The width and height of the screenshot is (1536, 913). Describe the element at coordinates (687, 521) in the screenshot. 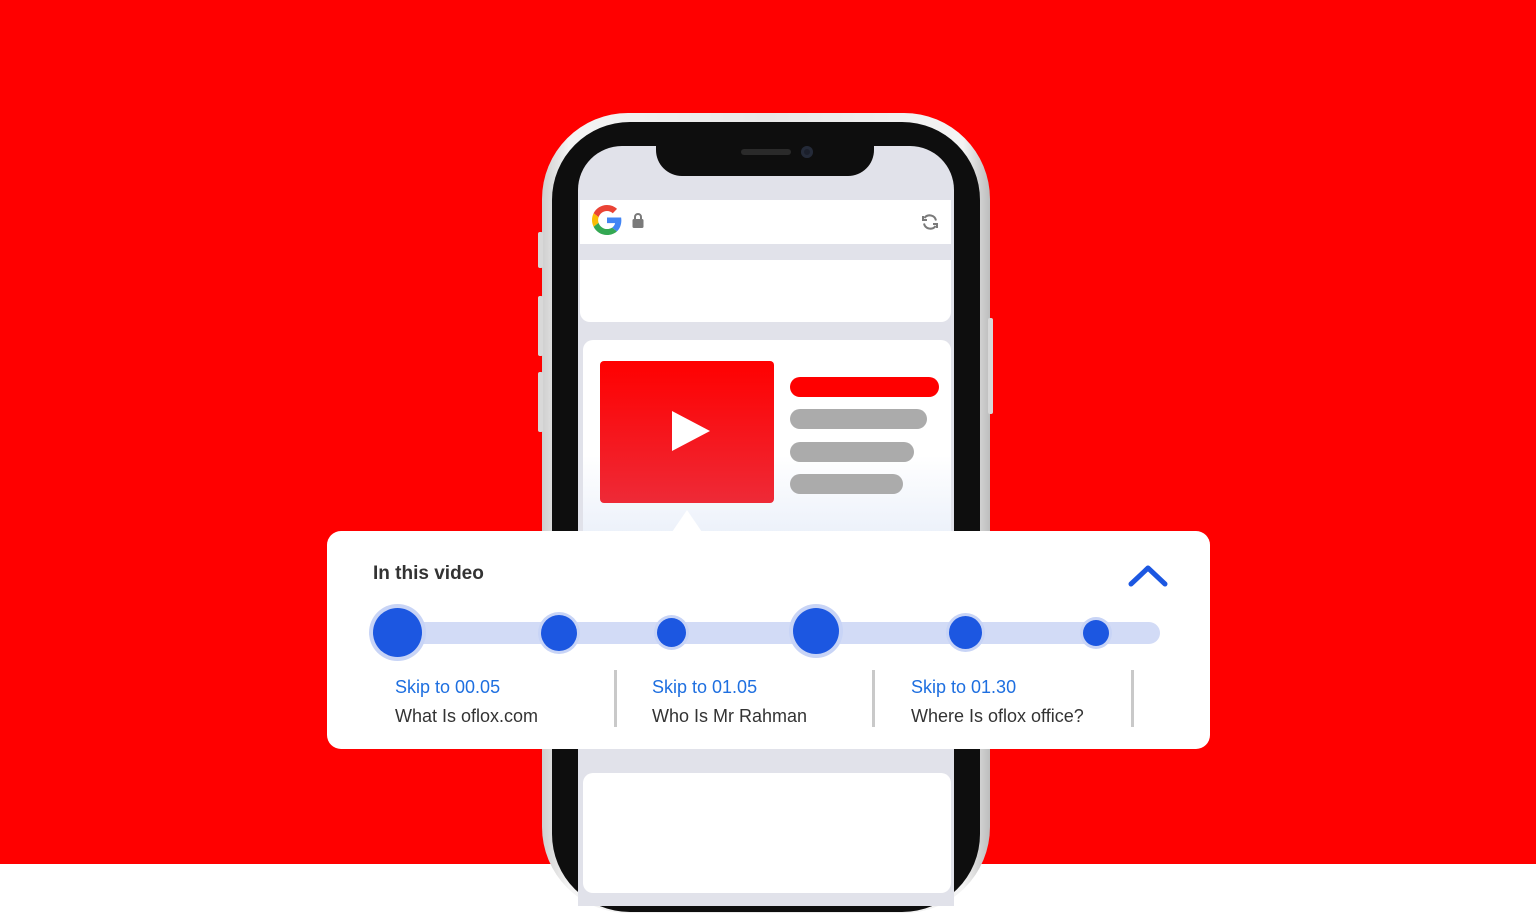

I see `popup-pointer` at that location.